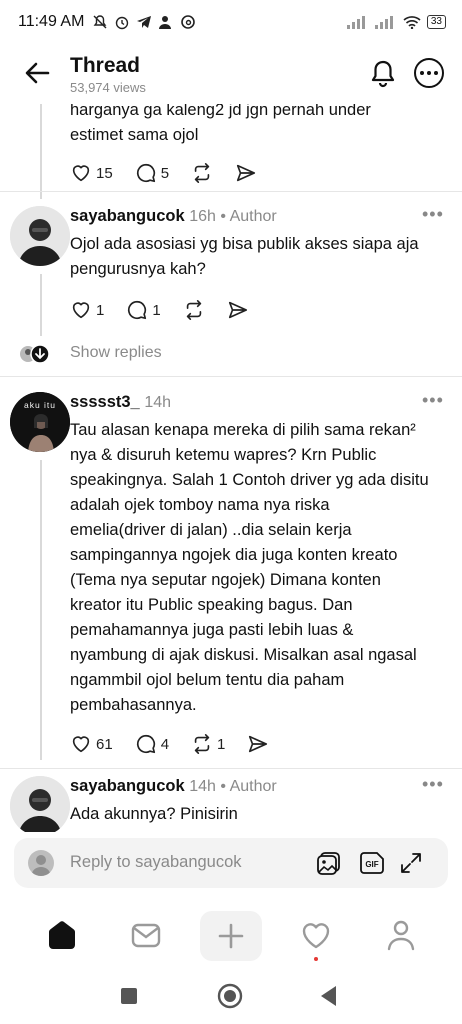 The image size is (462, 1024). Describe the element at coordinates (104, 173) in the screenshot. I see `like-count: 15` at that location.